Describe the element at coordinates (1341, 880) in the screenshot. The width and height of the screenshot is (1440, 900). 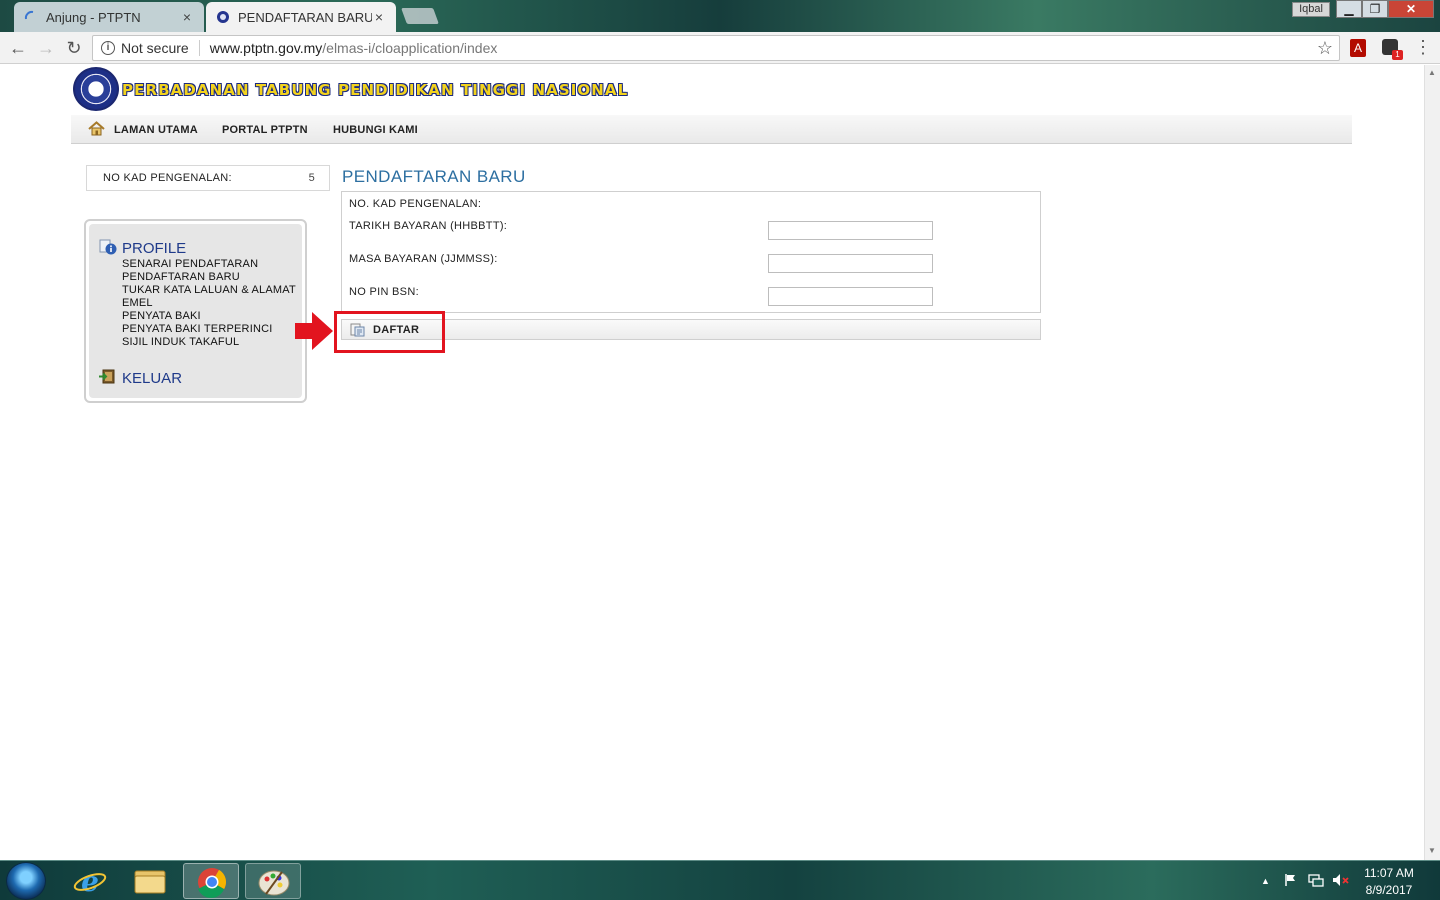
I see `volume-muted-icon` at that location.